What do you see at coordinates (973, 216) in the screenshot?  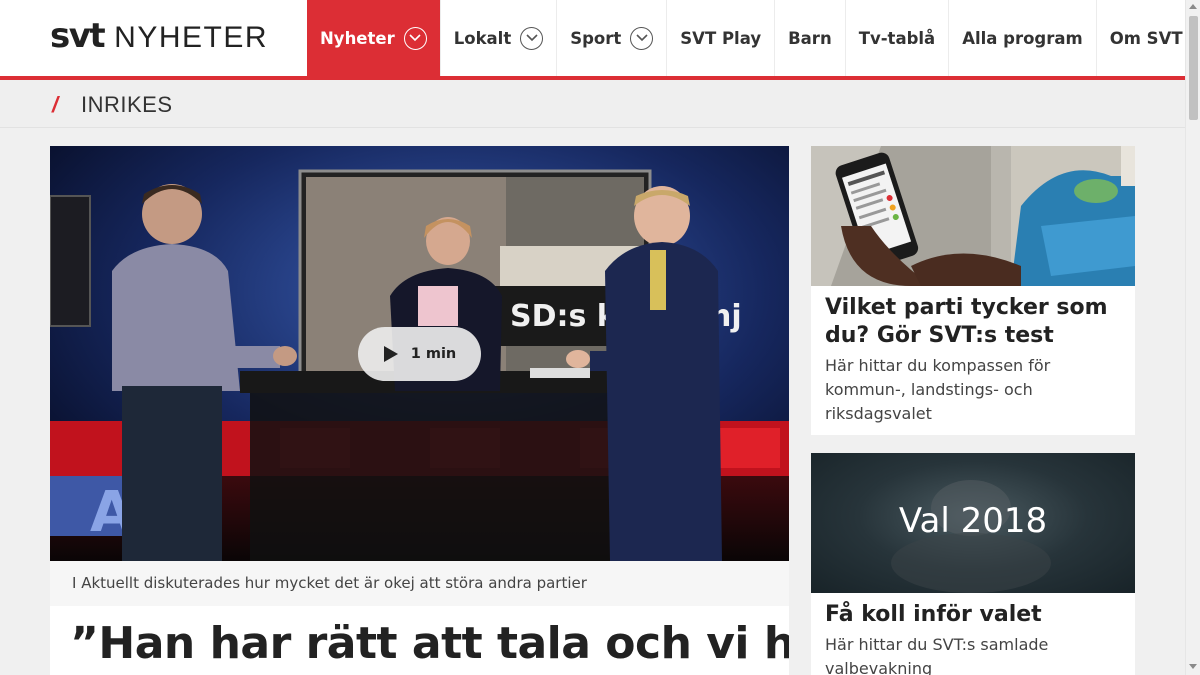 I see `teaser-image-phone` at bounding box center [973, 216].